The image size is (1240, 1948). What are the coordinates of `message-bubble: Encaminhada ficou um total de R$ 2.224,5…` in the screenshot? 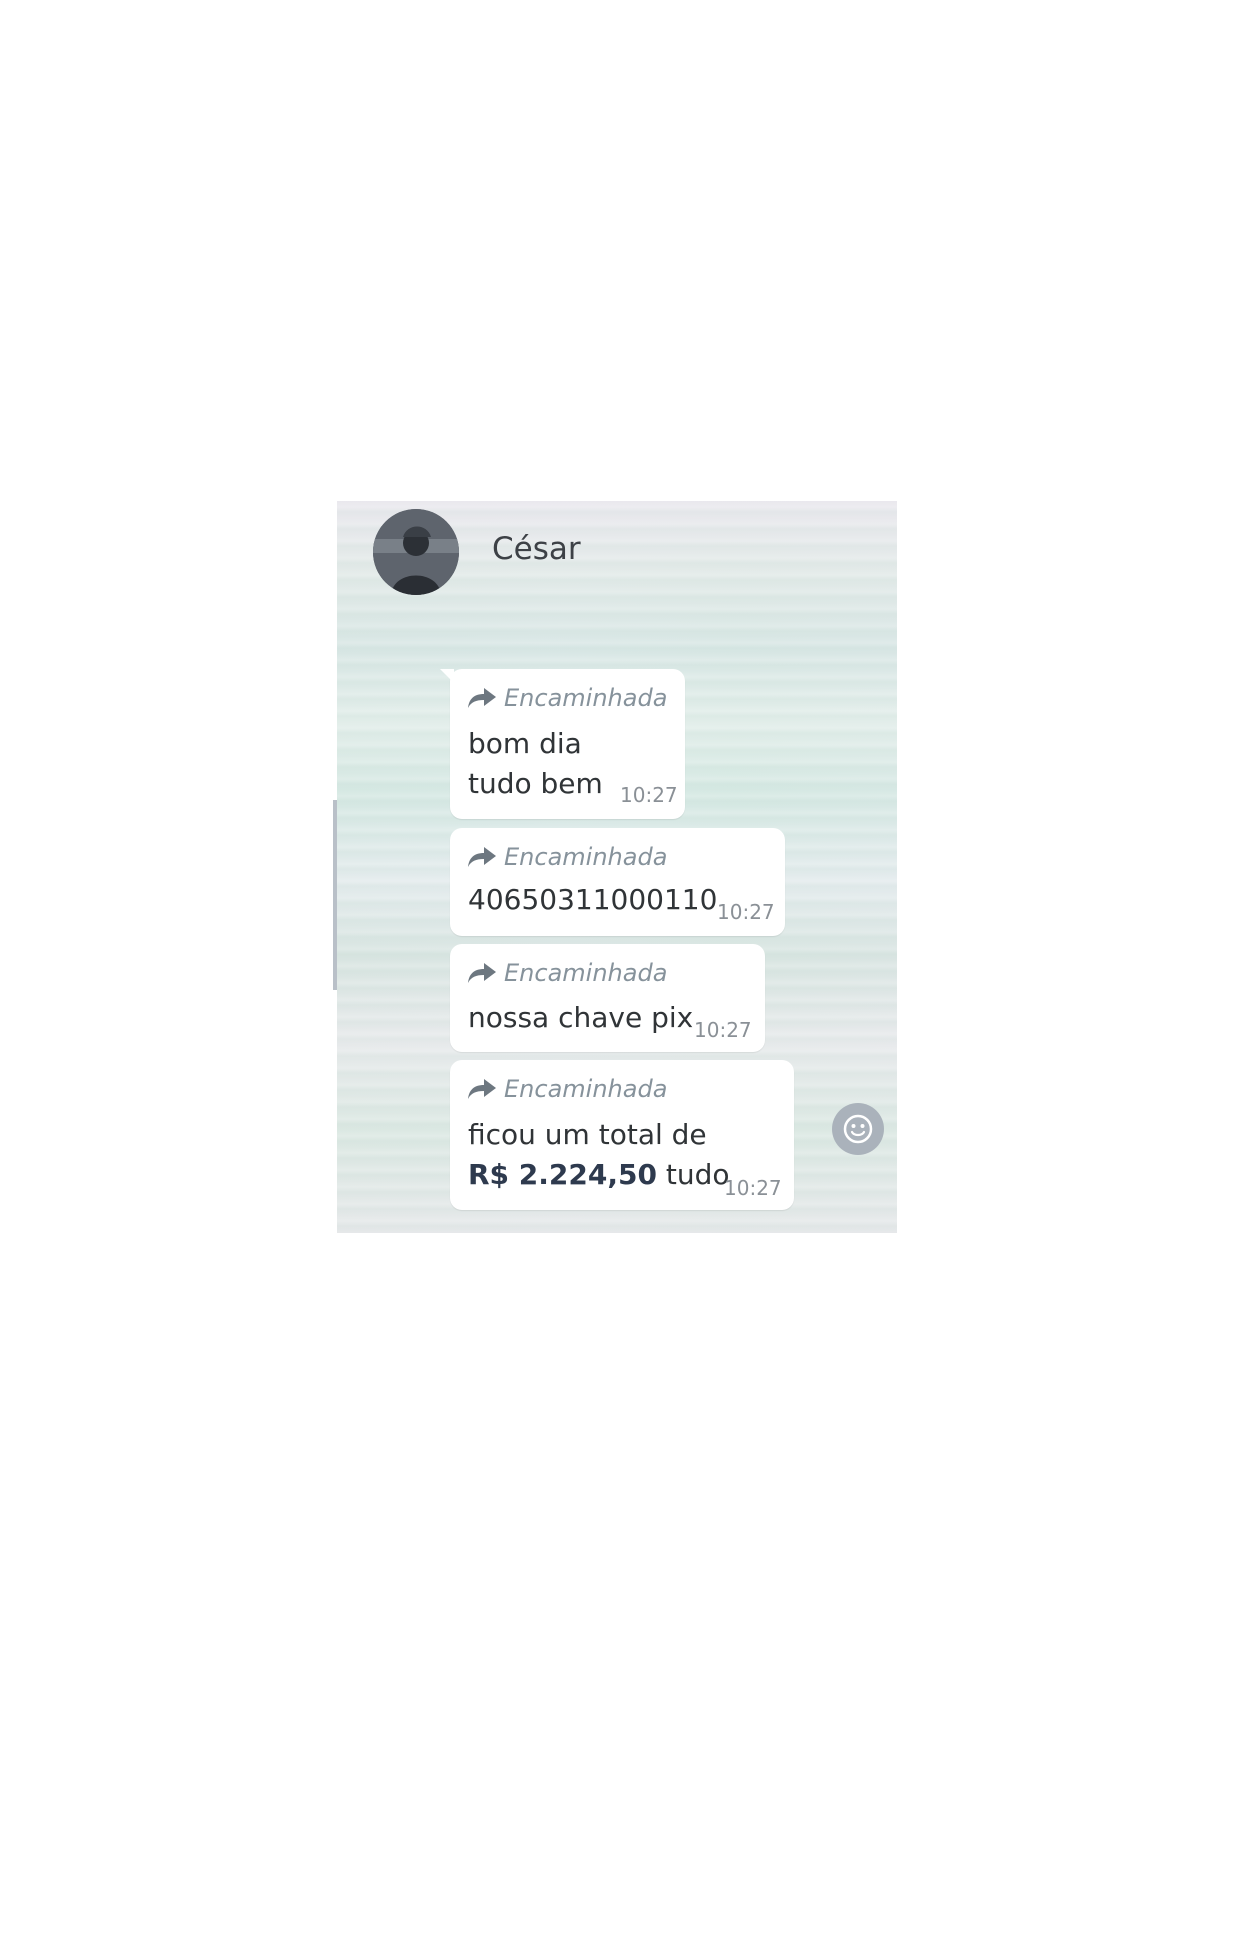 It's located at (622, 1135).